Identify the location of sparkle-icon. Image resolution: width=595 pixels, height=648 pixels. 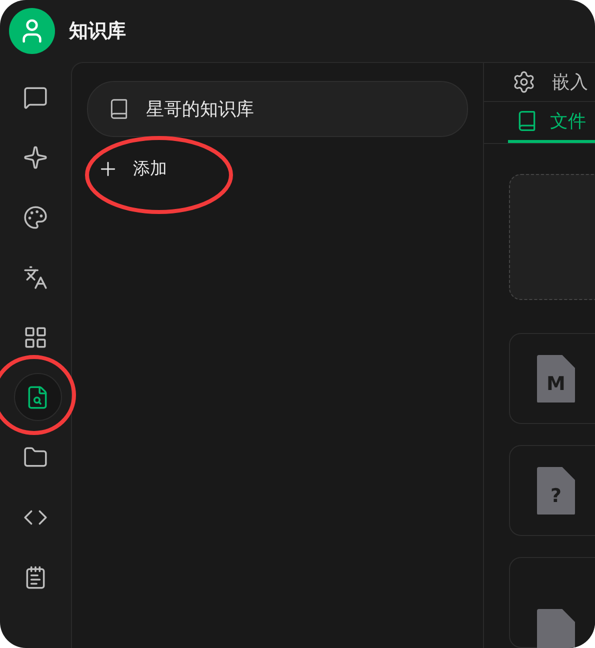
(35, 157).